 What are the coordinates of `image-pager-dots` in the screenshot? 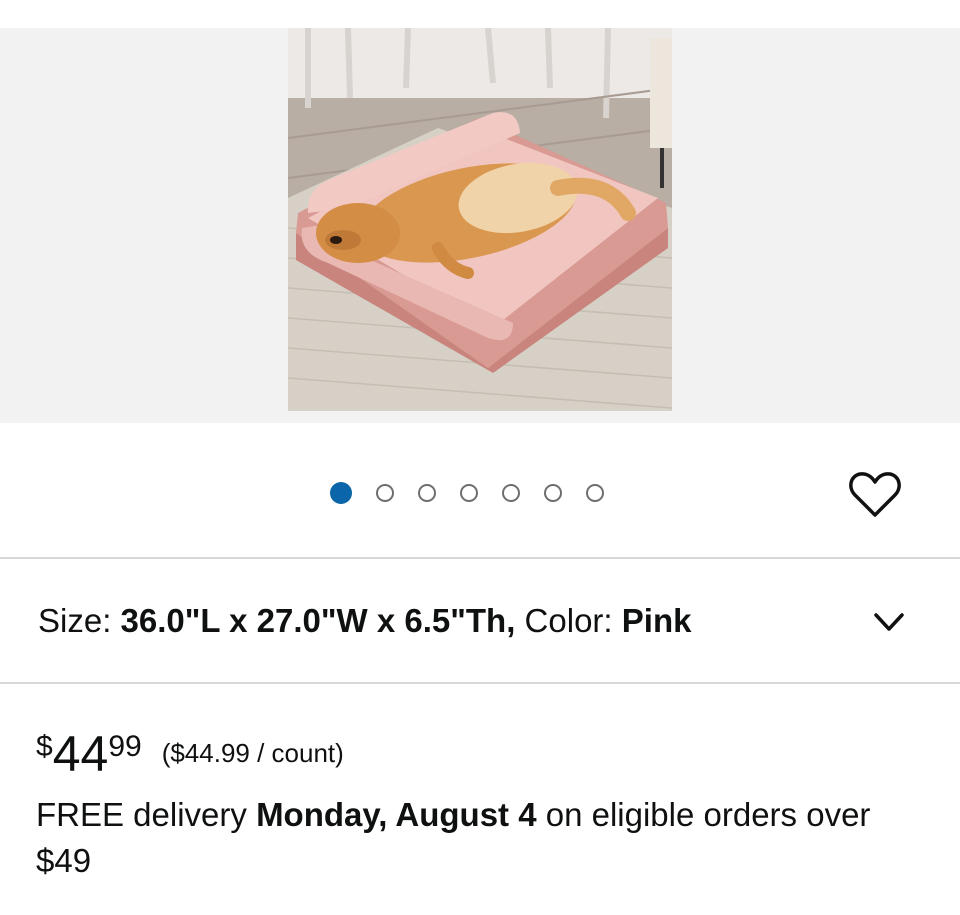 It's located at (467, 493).